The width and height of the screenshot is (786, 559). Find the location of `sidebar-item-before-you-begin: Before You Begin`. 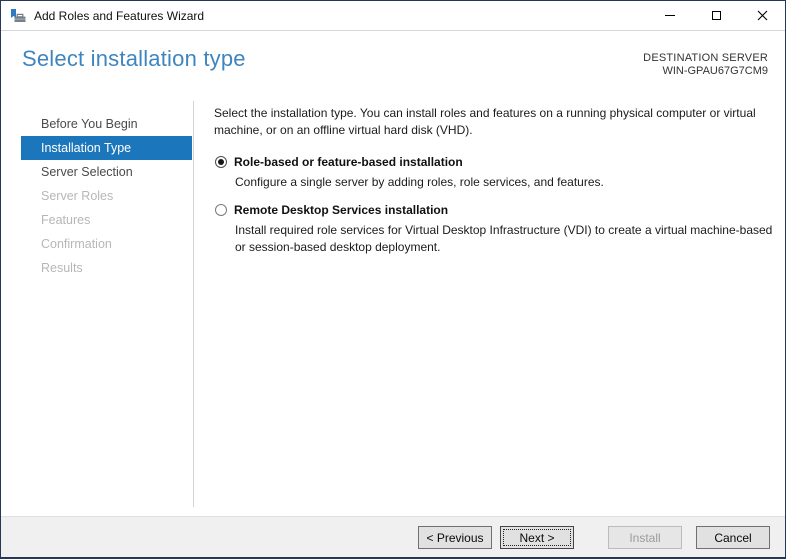

sidebar-item-before-you-begin: Before You Begin is located at coordinates (106, 124).